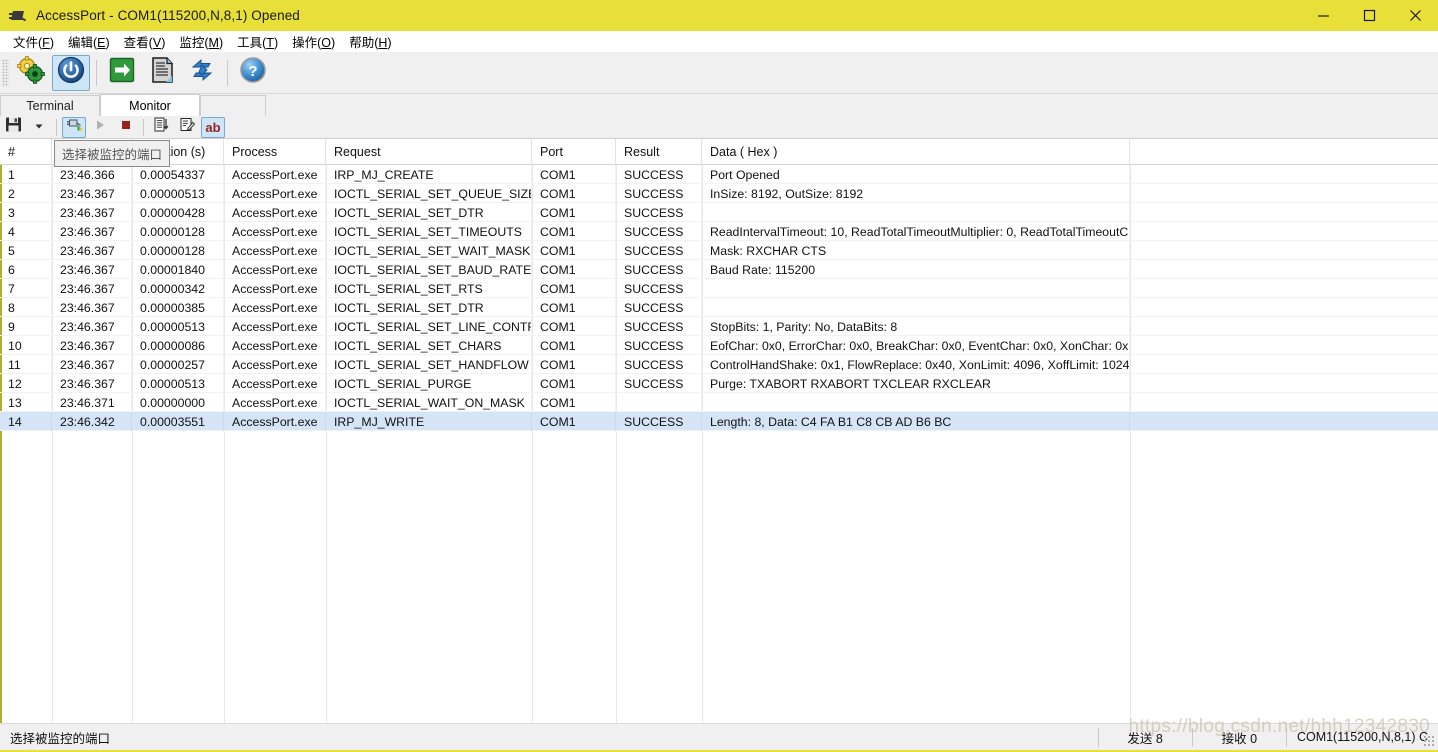 The height and width of the screenshot is (752, 1438). What do you see at coordinates (178, 288) in the screenshot?
I see `cell-duration: 0.00000342` at bounding box center [178, 288].